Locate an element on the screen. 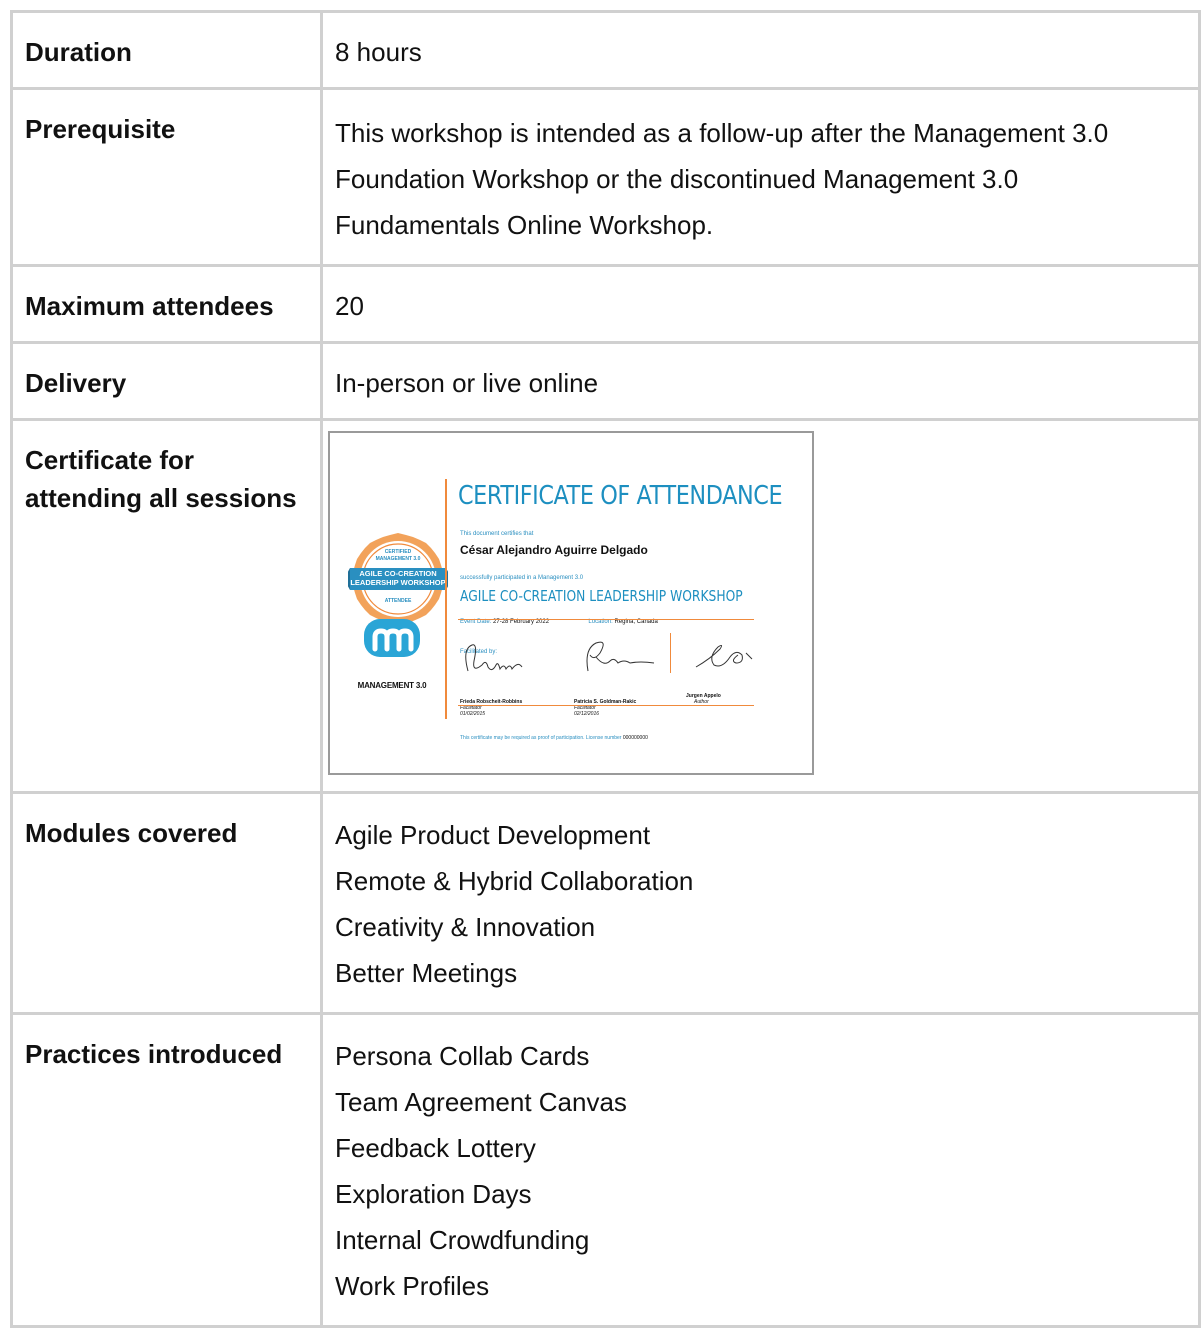 The width and height of the screenshot is (1201, 1328). list-item: Better Meetings is located at coordinates (426, 973).